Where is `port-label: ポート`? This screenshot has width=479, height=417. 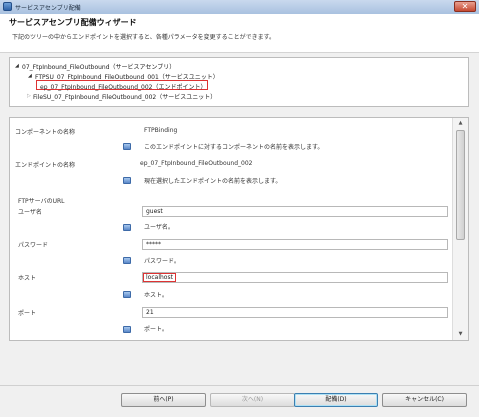 port-label: ポート is located at coordinates (27, 313).